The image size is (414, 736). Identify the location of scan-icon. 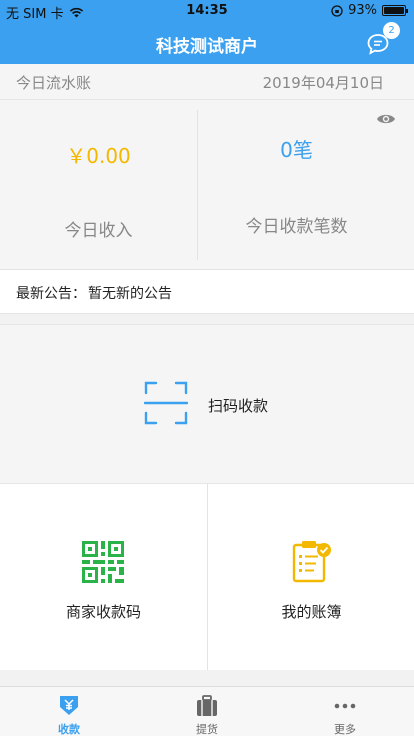
(166, 403).